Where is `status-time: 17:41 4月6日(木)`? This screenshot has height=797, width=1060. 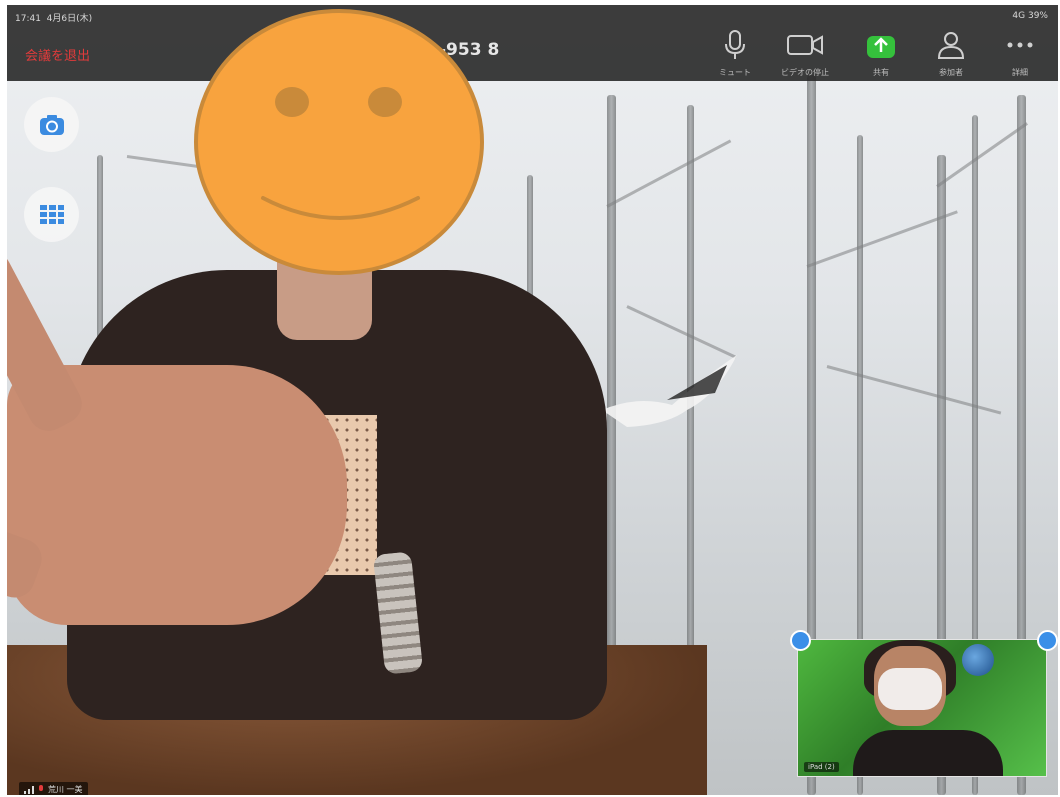
status-time: 17:41 4月6日(木) is located at coordinates (54, 19).